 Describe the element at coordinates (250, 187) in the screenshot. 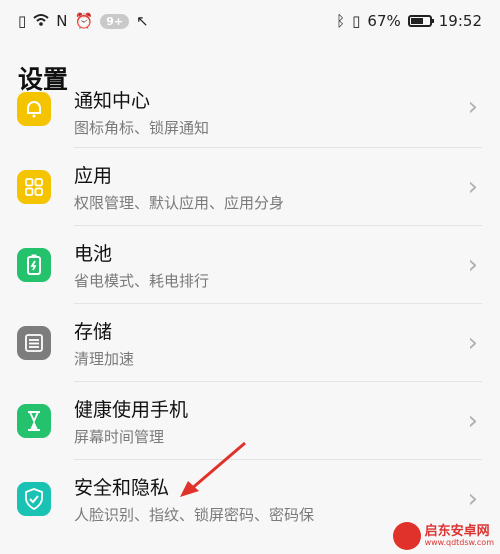

I see `settings-item-apps: 应用 权限管理、默认应用、应用分身 ›` at that location.